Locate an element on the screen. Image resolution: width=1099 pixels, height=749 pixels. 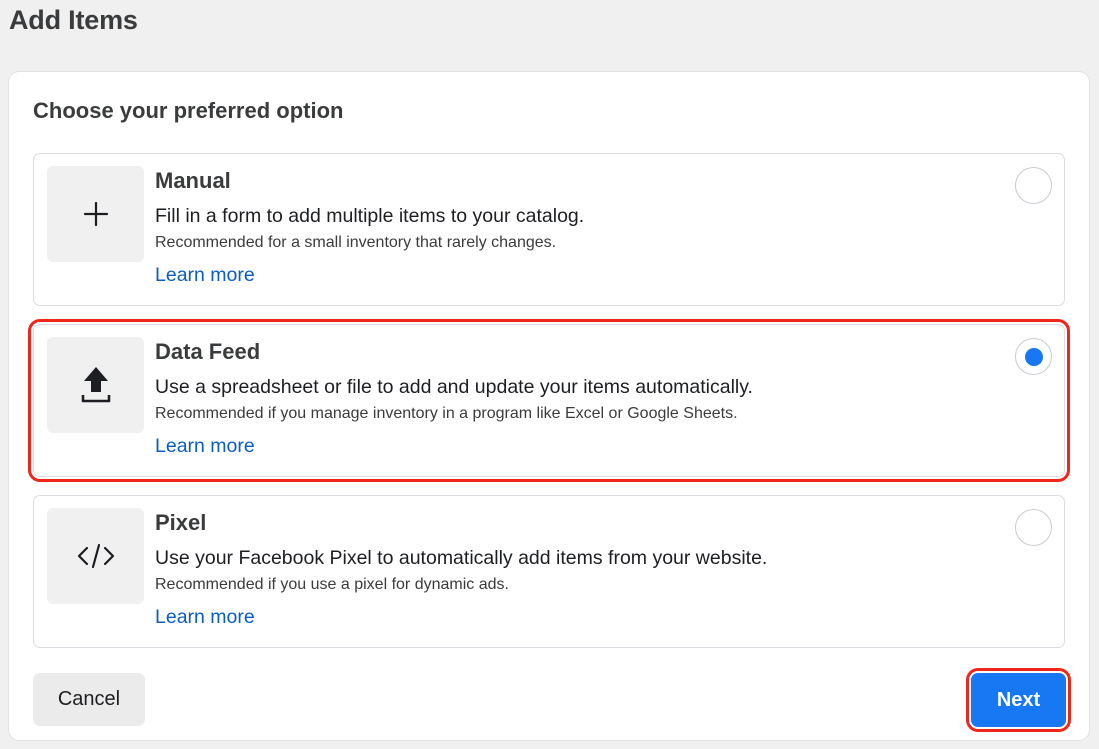
radio-selected-dot is located at coordinates (1033, 356).